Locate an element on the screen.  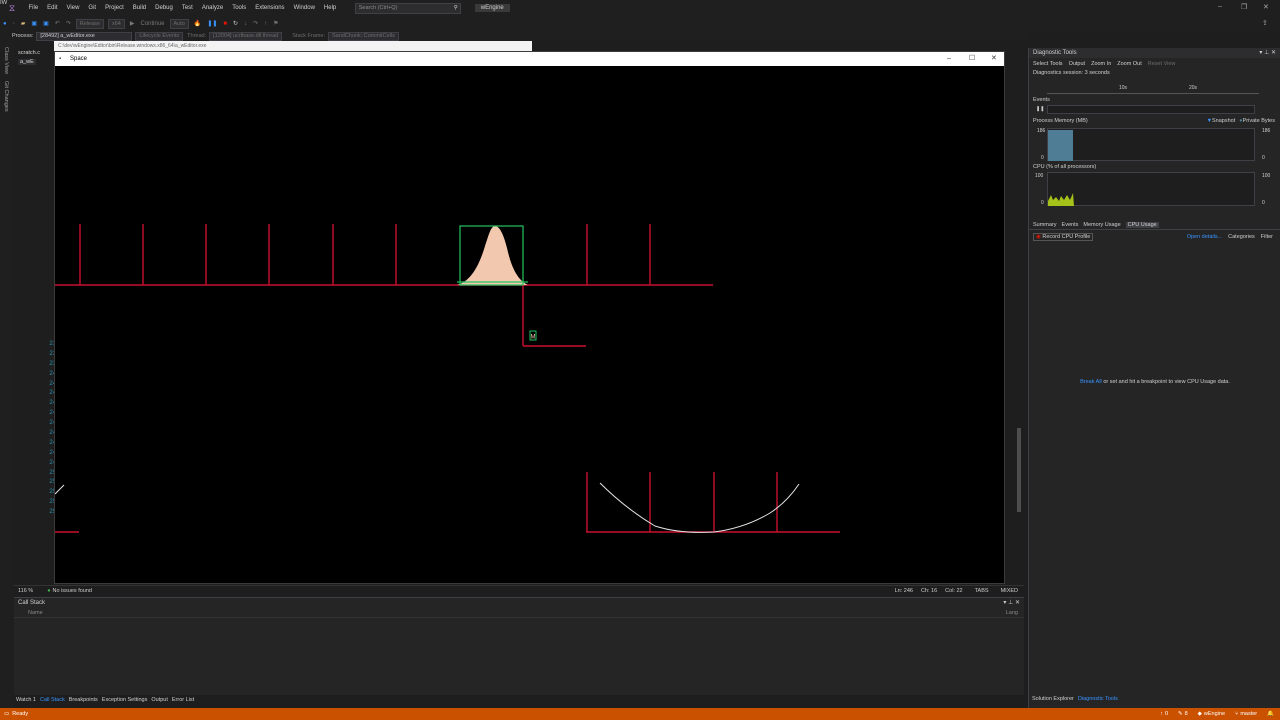
thread-dropdown: [12004] ucrtbase.dll thread is located at coordinates (246, 36).